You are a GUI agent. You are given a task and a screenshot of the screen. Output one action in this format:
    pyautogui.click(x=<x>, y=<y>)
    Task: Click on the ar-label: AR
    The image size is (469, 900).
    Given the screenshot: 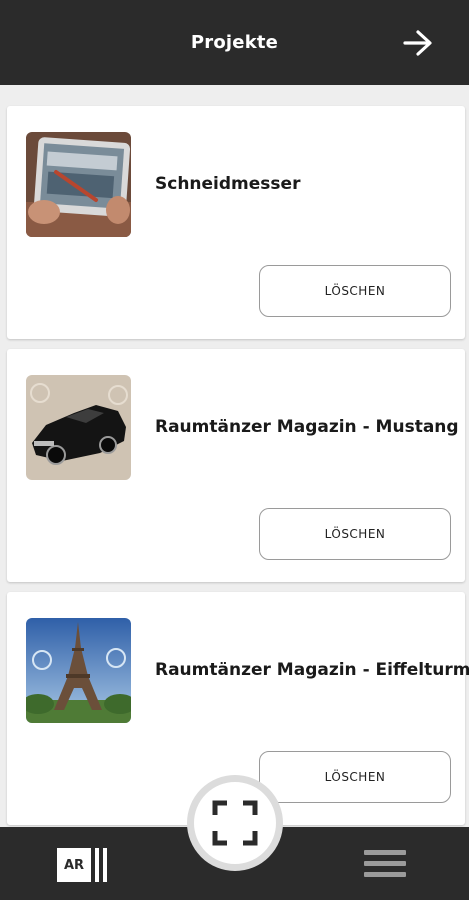 What is the action you would take?
    pyautogui.click(x=74, y=865)
    